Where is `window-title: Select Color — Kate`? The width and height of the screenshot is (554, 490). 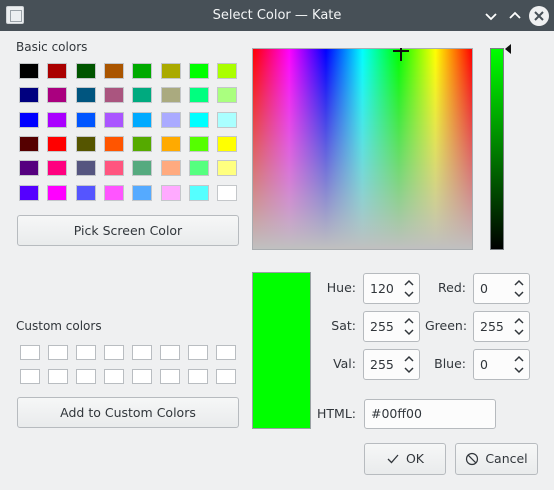
window-title: Select Color — Kate is located at coordinates (277, 15).